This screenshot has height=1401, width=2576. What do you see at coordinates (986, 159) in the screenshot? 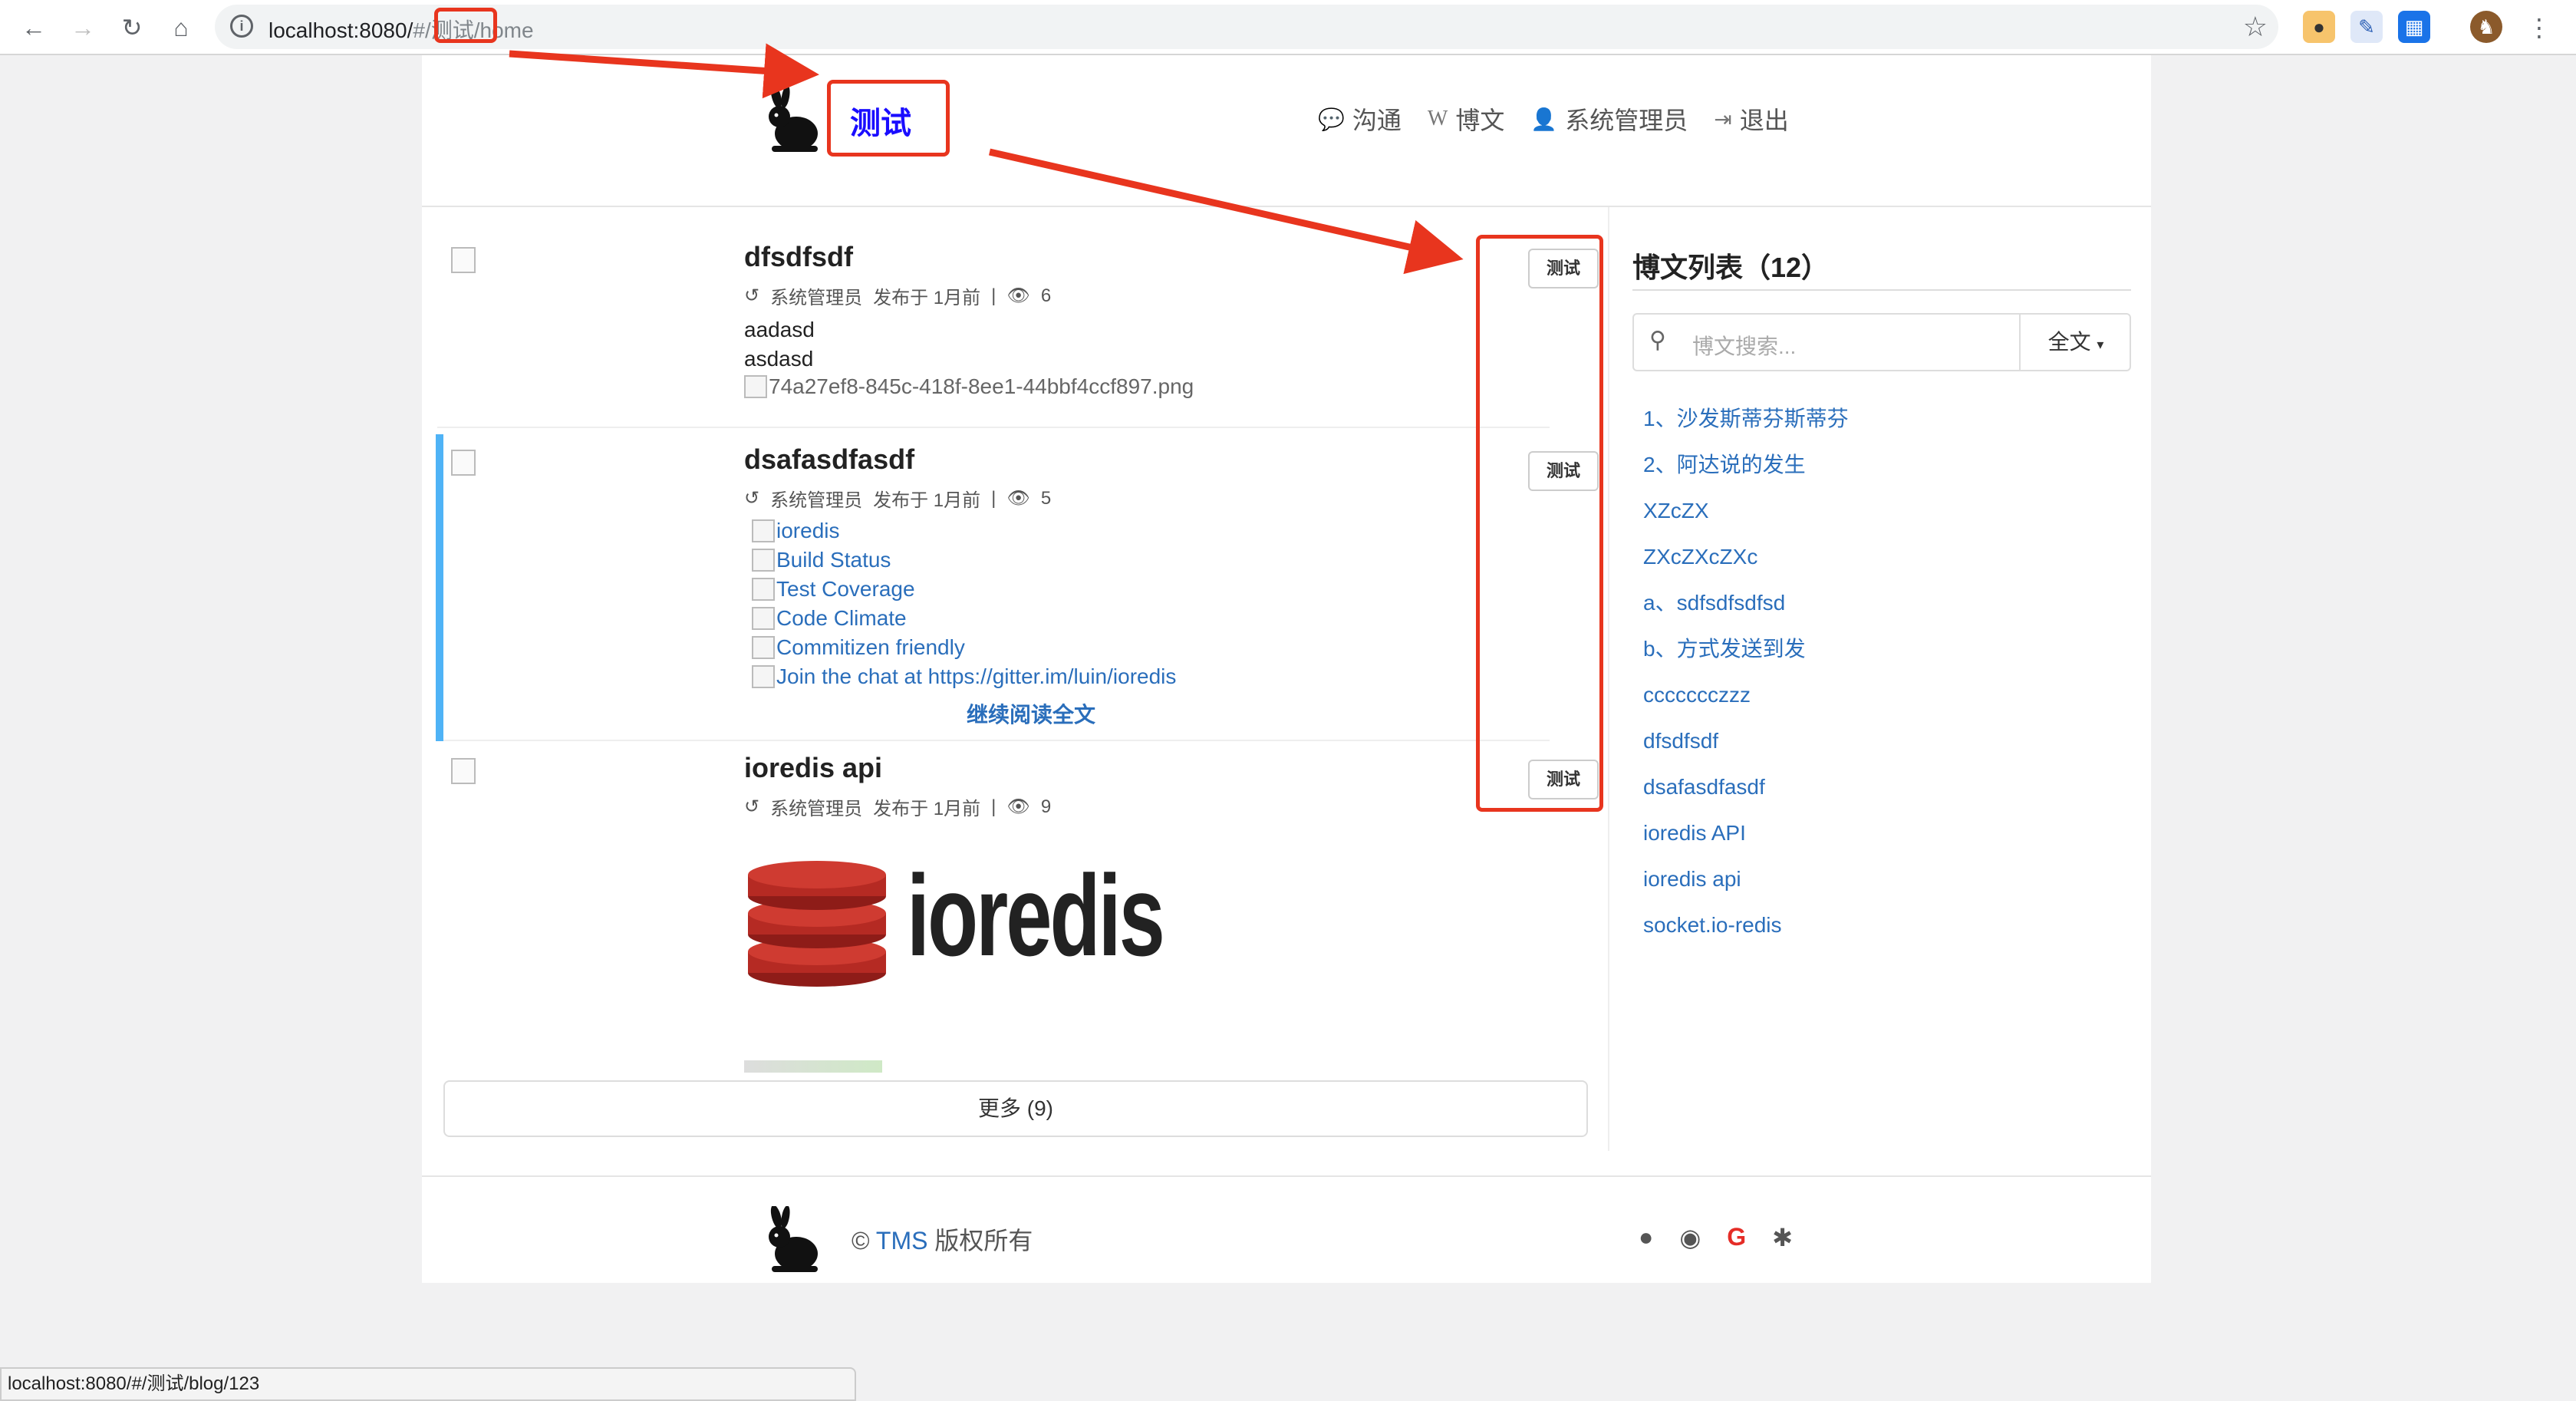
I see `annotation-arrows` at bounding box center [986, 159].